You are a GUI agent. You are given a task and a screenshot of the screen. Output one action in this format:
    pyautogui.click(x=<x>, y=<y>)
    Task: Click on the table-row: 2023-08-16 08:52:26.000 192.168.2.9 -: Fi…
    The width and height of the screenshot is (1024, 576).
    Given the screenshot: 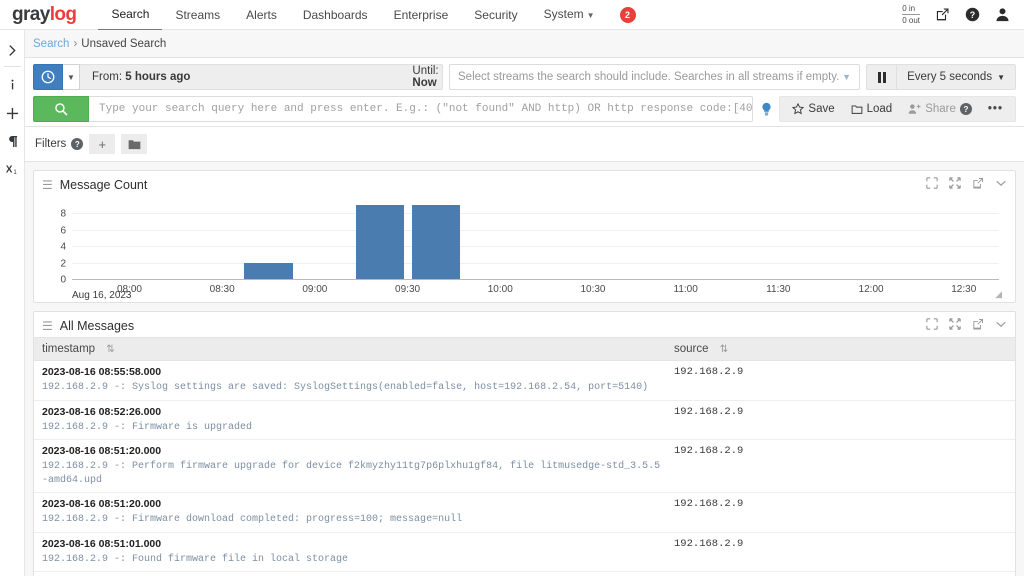 What is the action you would take?
    pyautogui.click(x=524, y=420)
    